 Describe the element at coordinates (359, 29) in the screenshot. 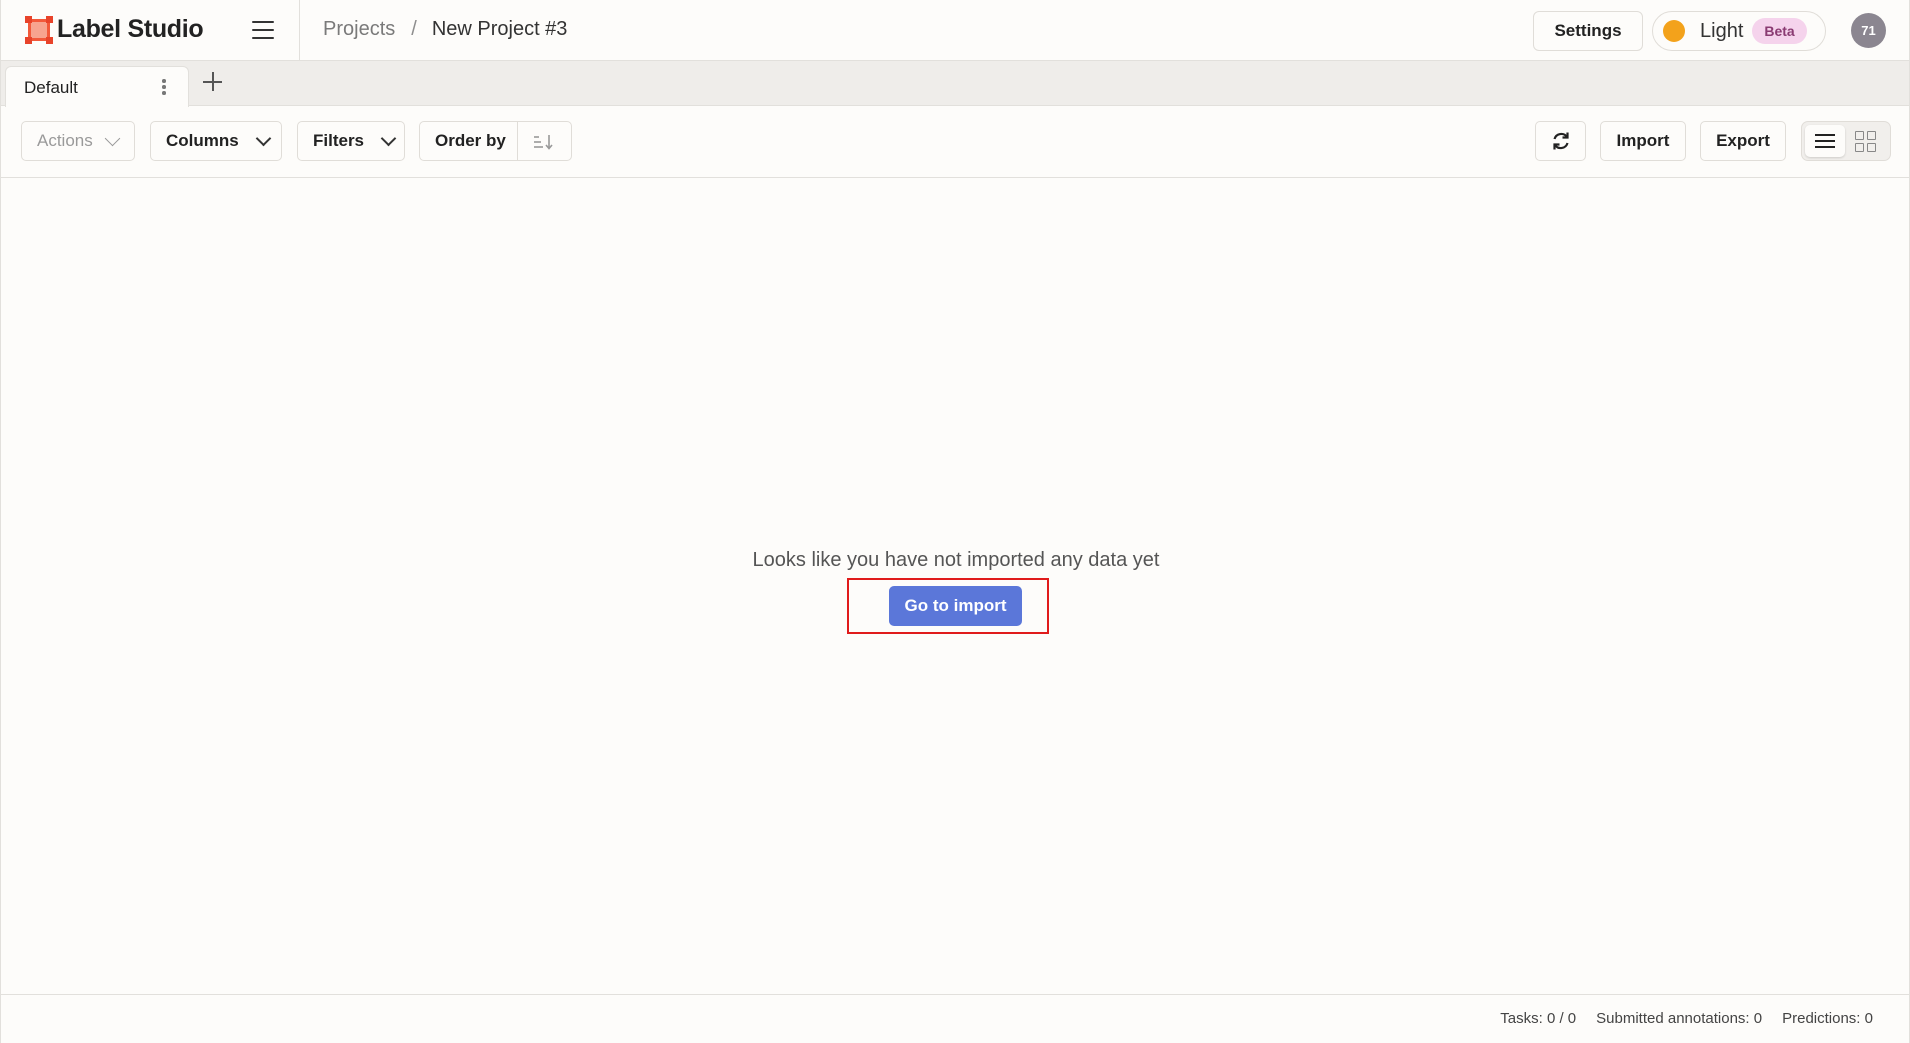

I see `breadcrumb-projects-link: Projects` at that location.